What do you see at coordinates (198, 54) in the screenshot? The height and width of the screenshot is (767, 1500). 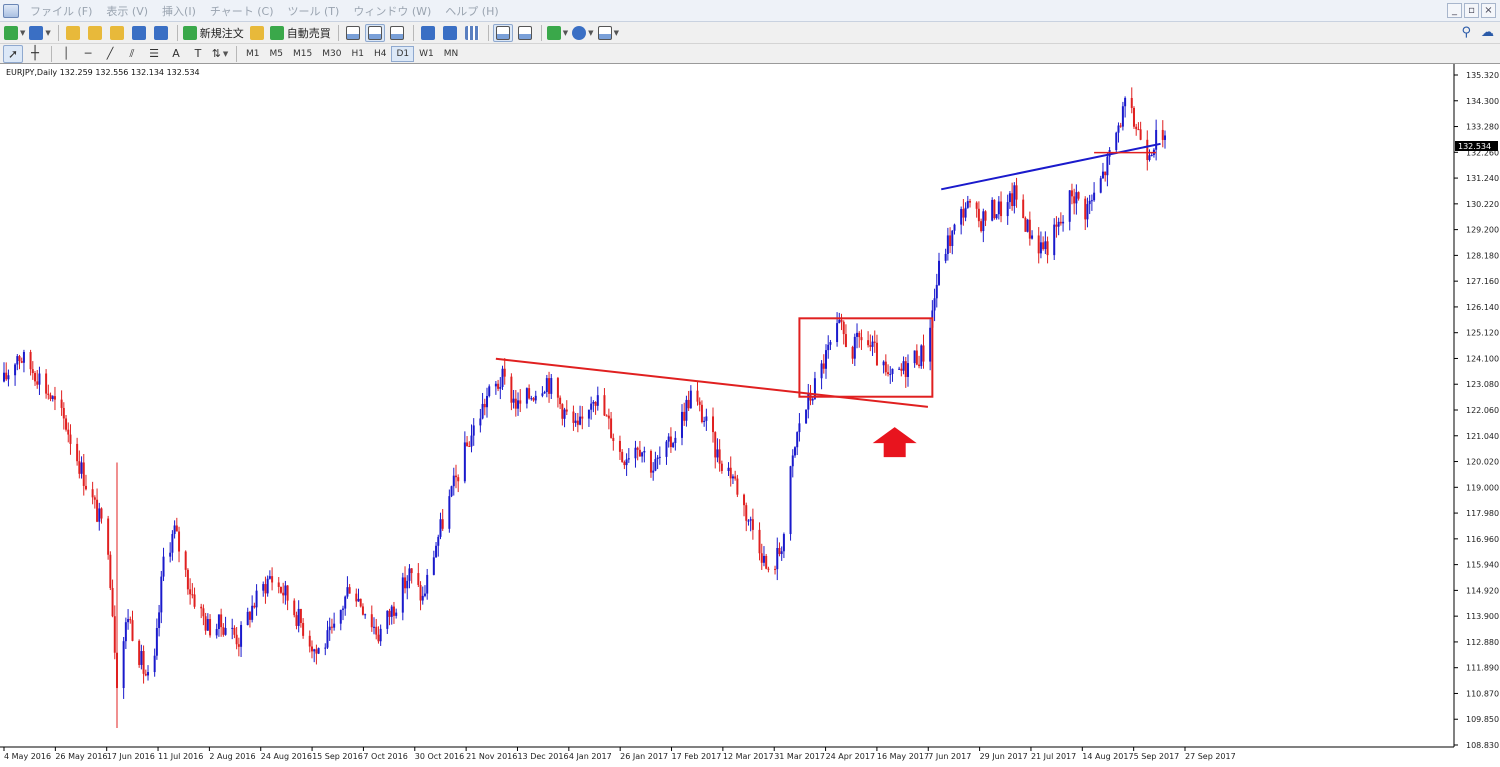 I see `text-label-tool: T` at bounding box center [198, 54].